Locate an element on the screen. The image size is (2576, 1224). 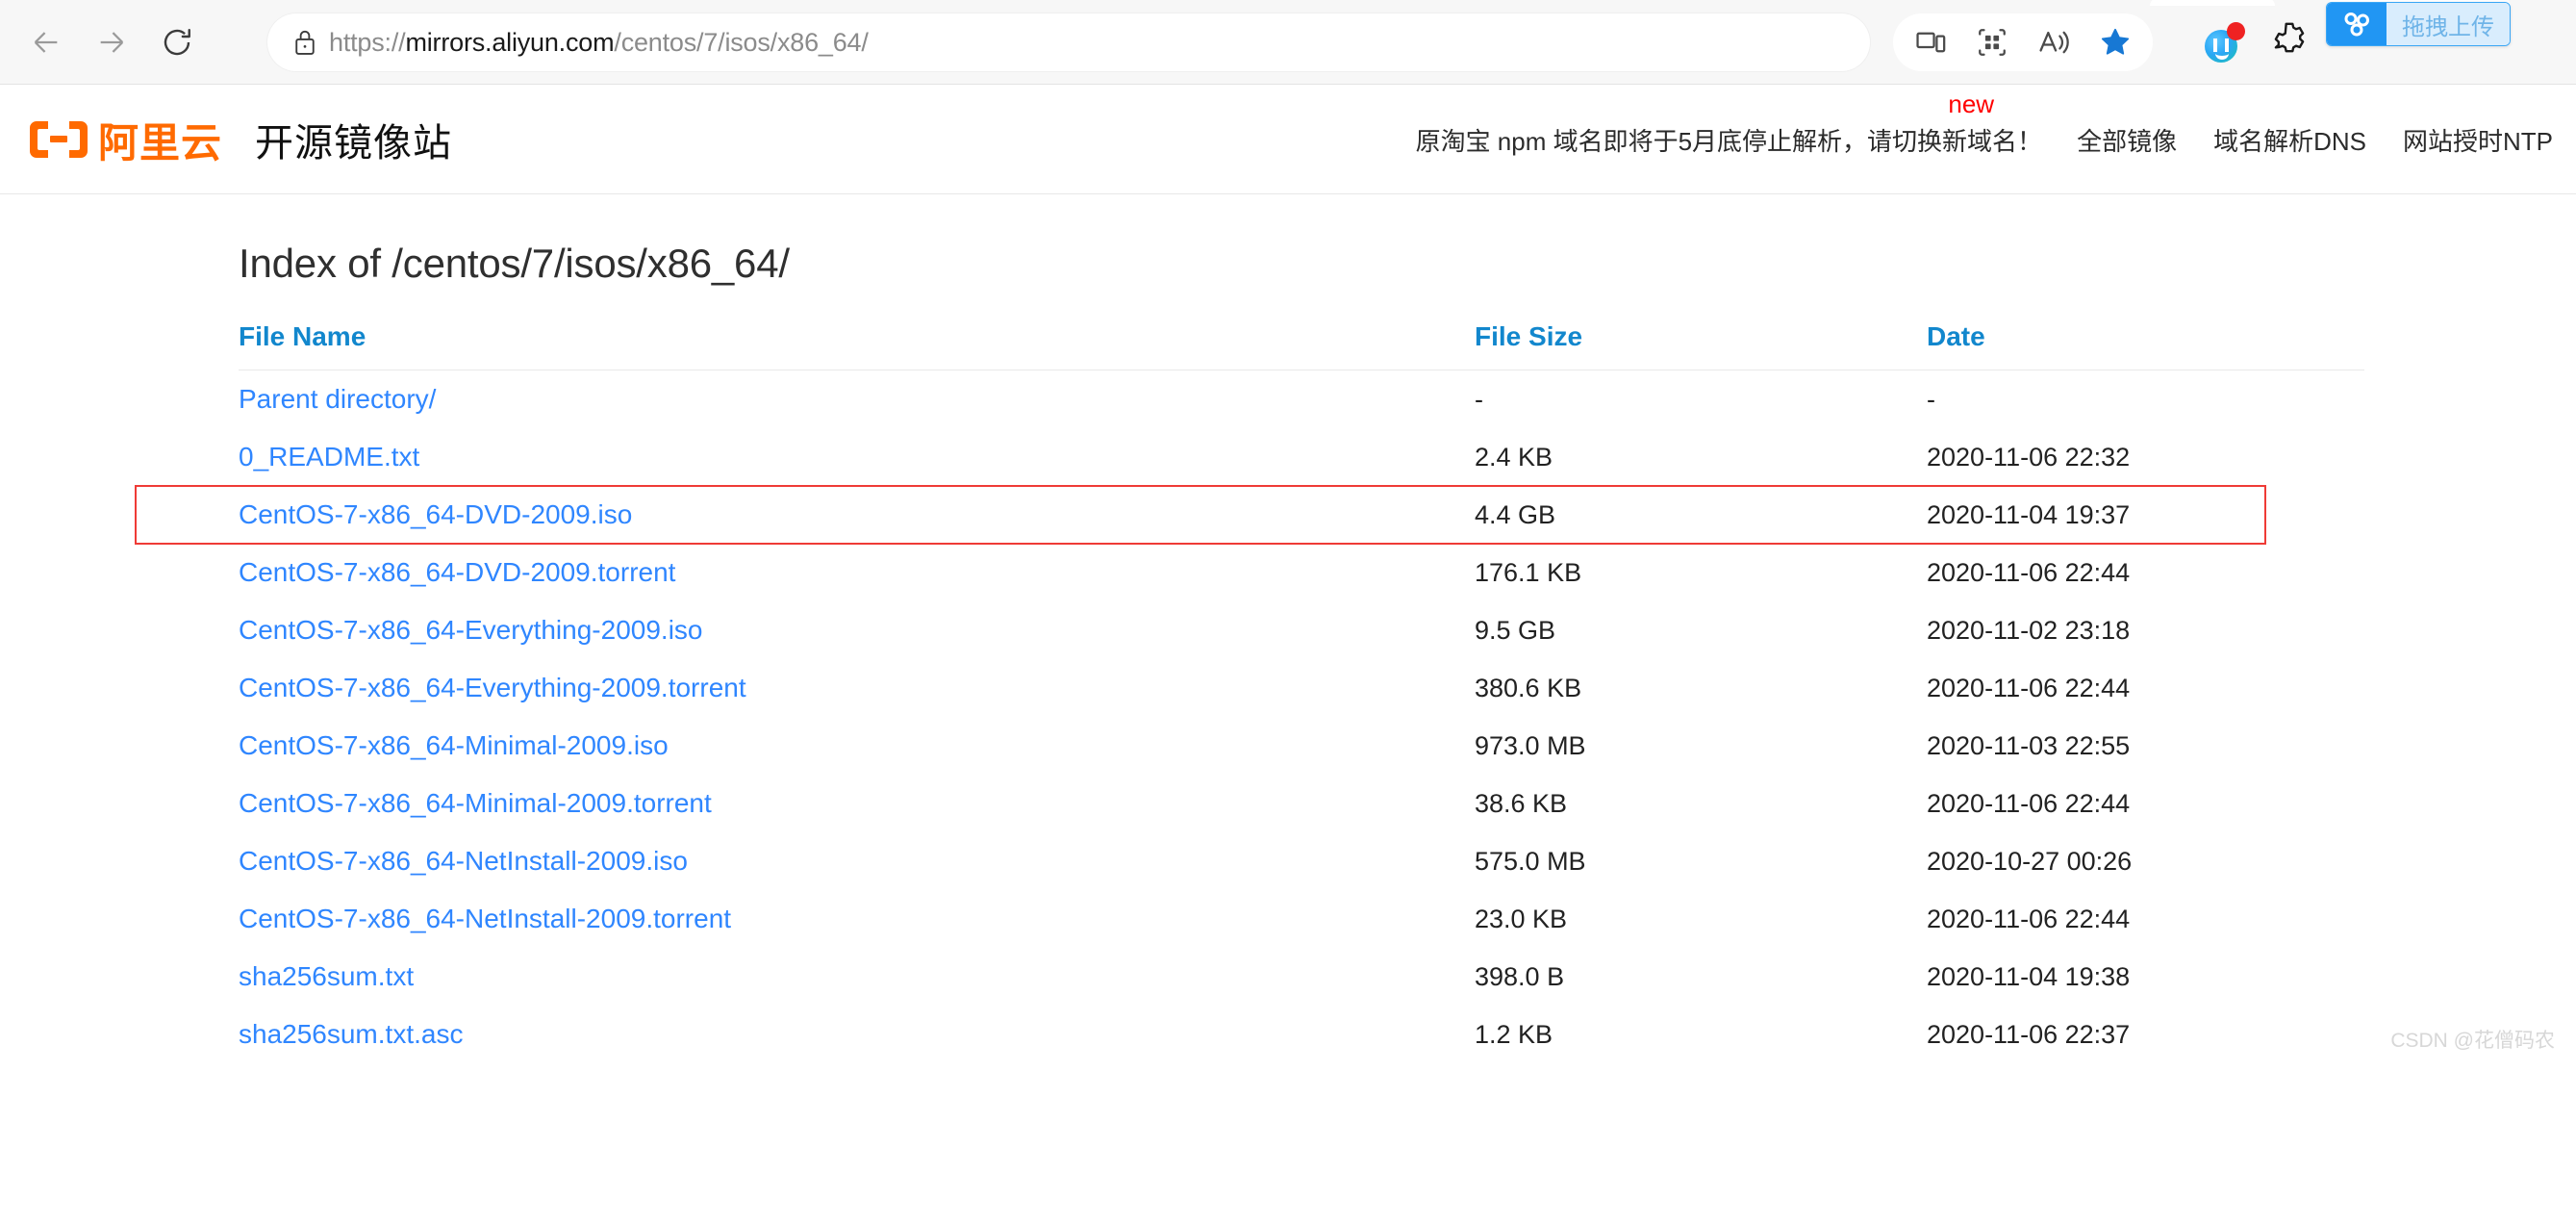
table-row: Parent directory/ - - is located at coordinates (1302, 399).